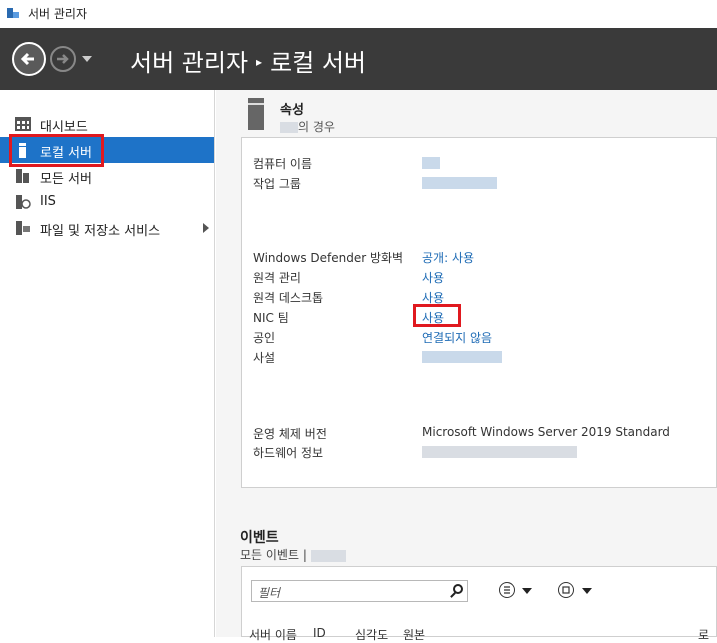 The width and height of the screenshot is (717, 643). I want to click on prop-label-hardware-info: 하드웨어 정보, so click(288, 453).